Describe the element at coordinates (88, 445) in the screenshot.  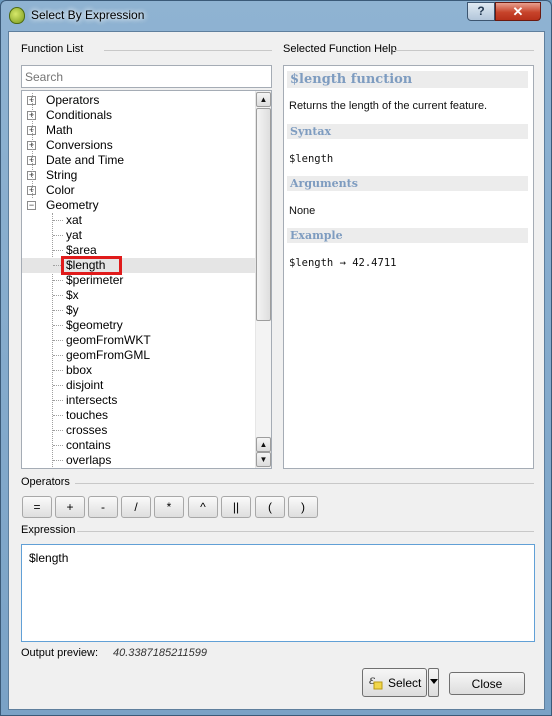
I see `tree-item-label: contains` at that location.